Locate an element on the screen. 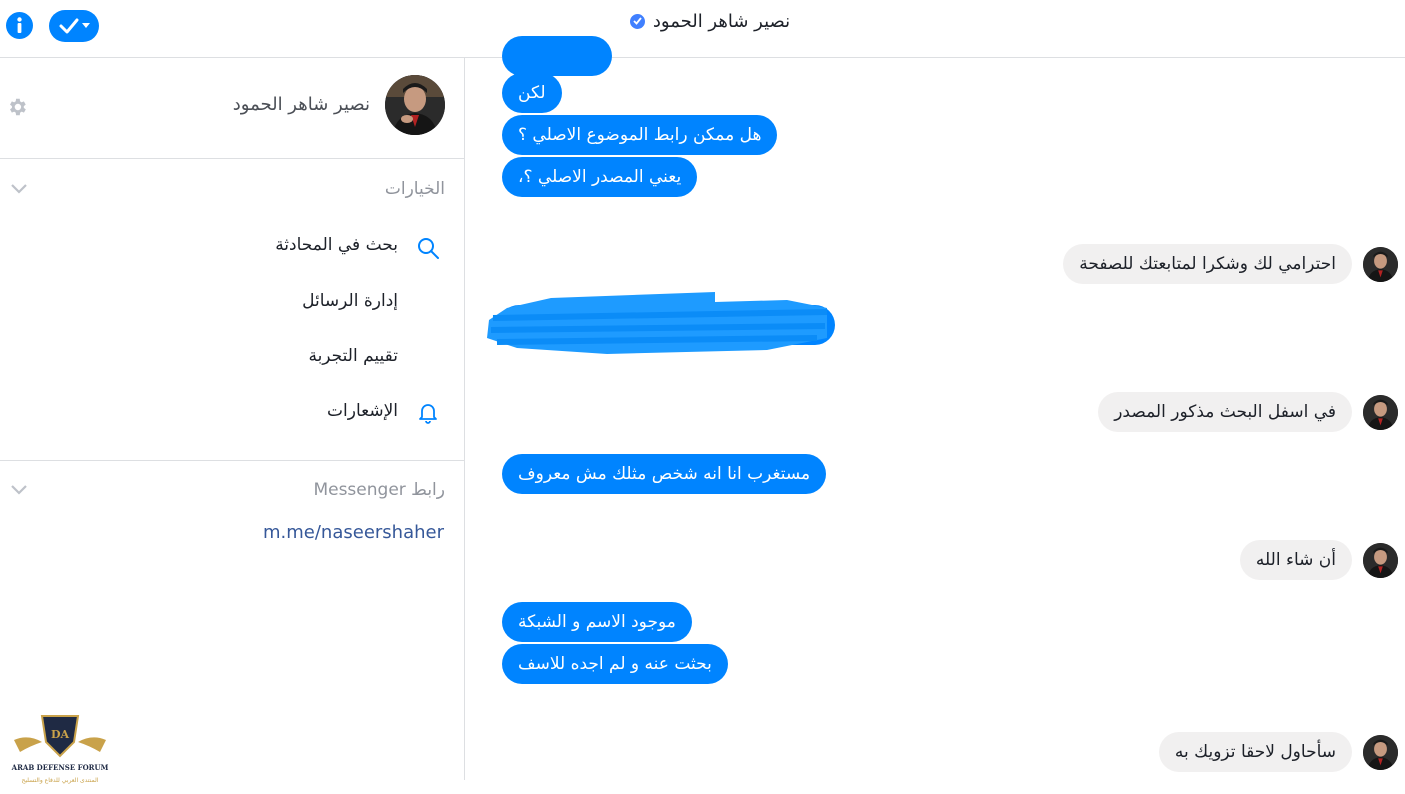 The image size is (1405, 794). message-bubble: بحثت عنه و لم اجده للاسف is located at coordinates (615, 664).